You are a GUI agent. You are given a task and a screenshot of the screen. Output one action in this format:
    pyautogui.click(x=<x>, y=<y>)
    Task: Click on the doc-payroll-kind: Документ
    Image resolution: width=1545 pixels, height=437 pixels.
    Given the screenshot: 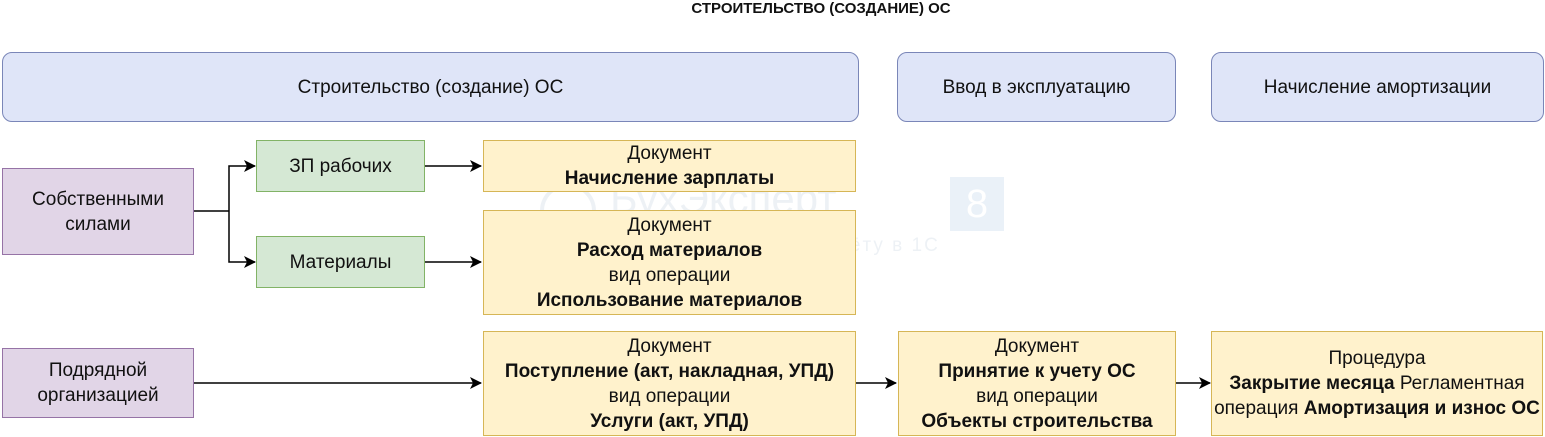 What is the action you would take?
    pyautogui.click(x=669, y=153)
    